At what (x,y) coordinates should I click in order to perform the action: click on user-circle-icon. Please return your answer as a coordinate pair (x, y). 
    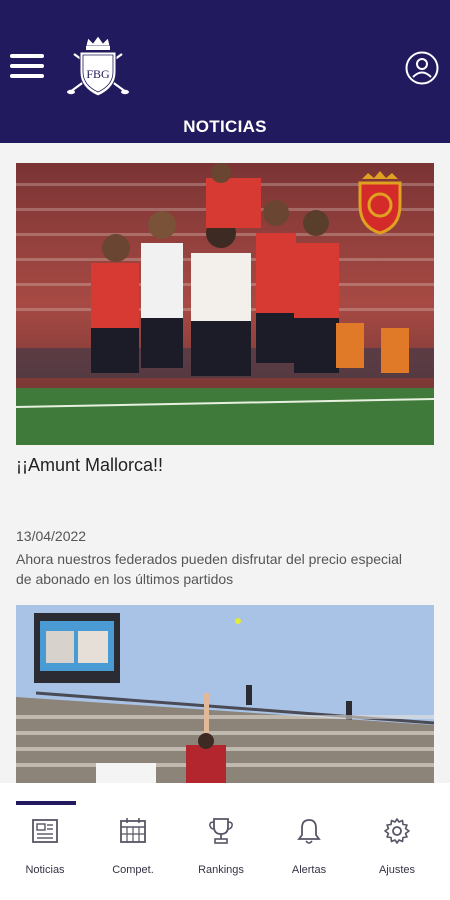
    Looking at the image, I should click on (422, 68).